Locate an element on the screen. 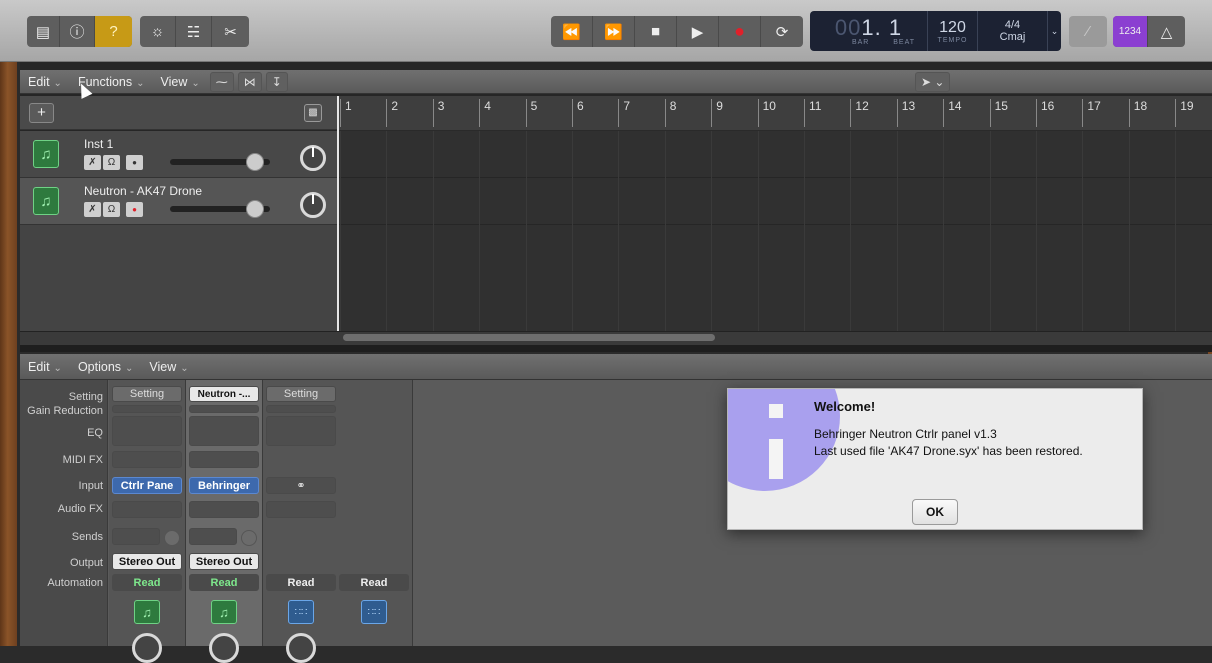 Image resolution: width=1212 pixels, height=663 pixels. tracks-view-menu: View ⌄ is located at coordinates (180, 82).